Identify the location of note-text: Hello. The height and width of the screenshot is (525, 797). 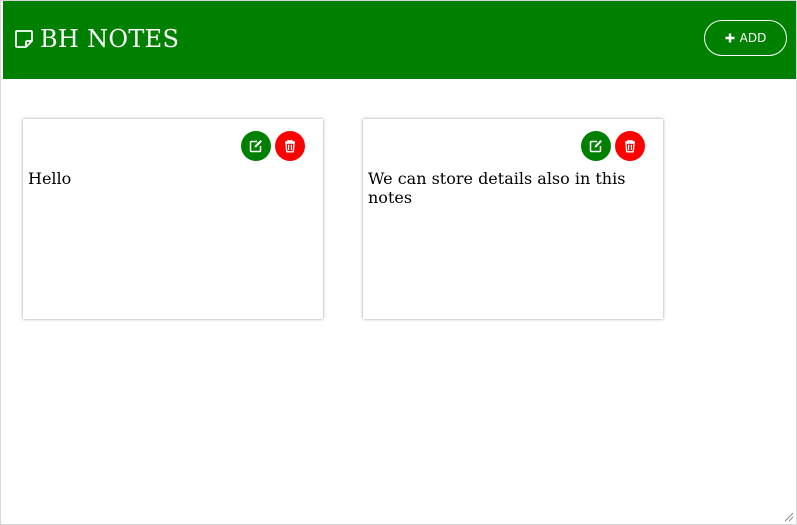
(50, 178).